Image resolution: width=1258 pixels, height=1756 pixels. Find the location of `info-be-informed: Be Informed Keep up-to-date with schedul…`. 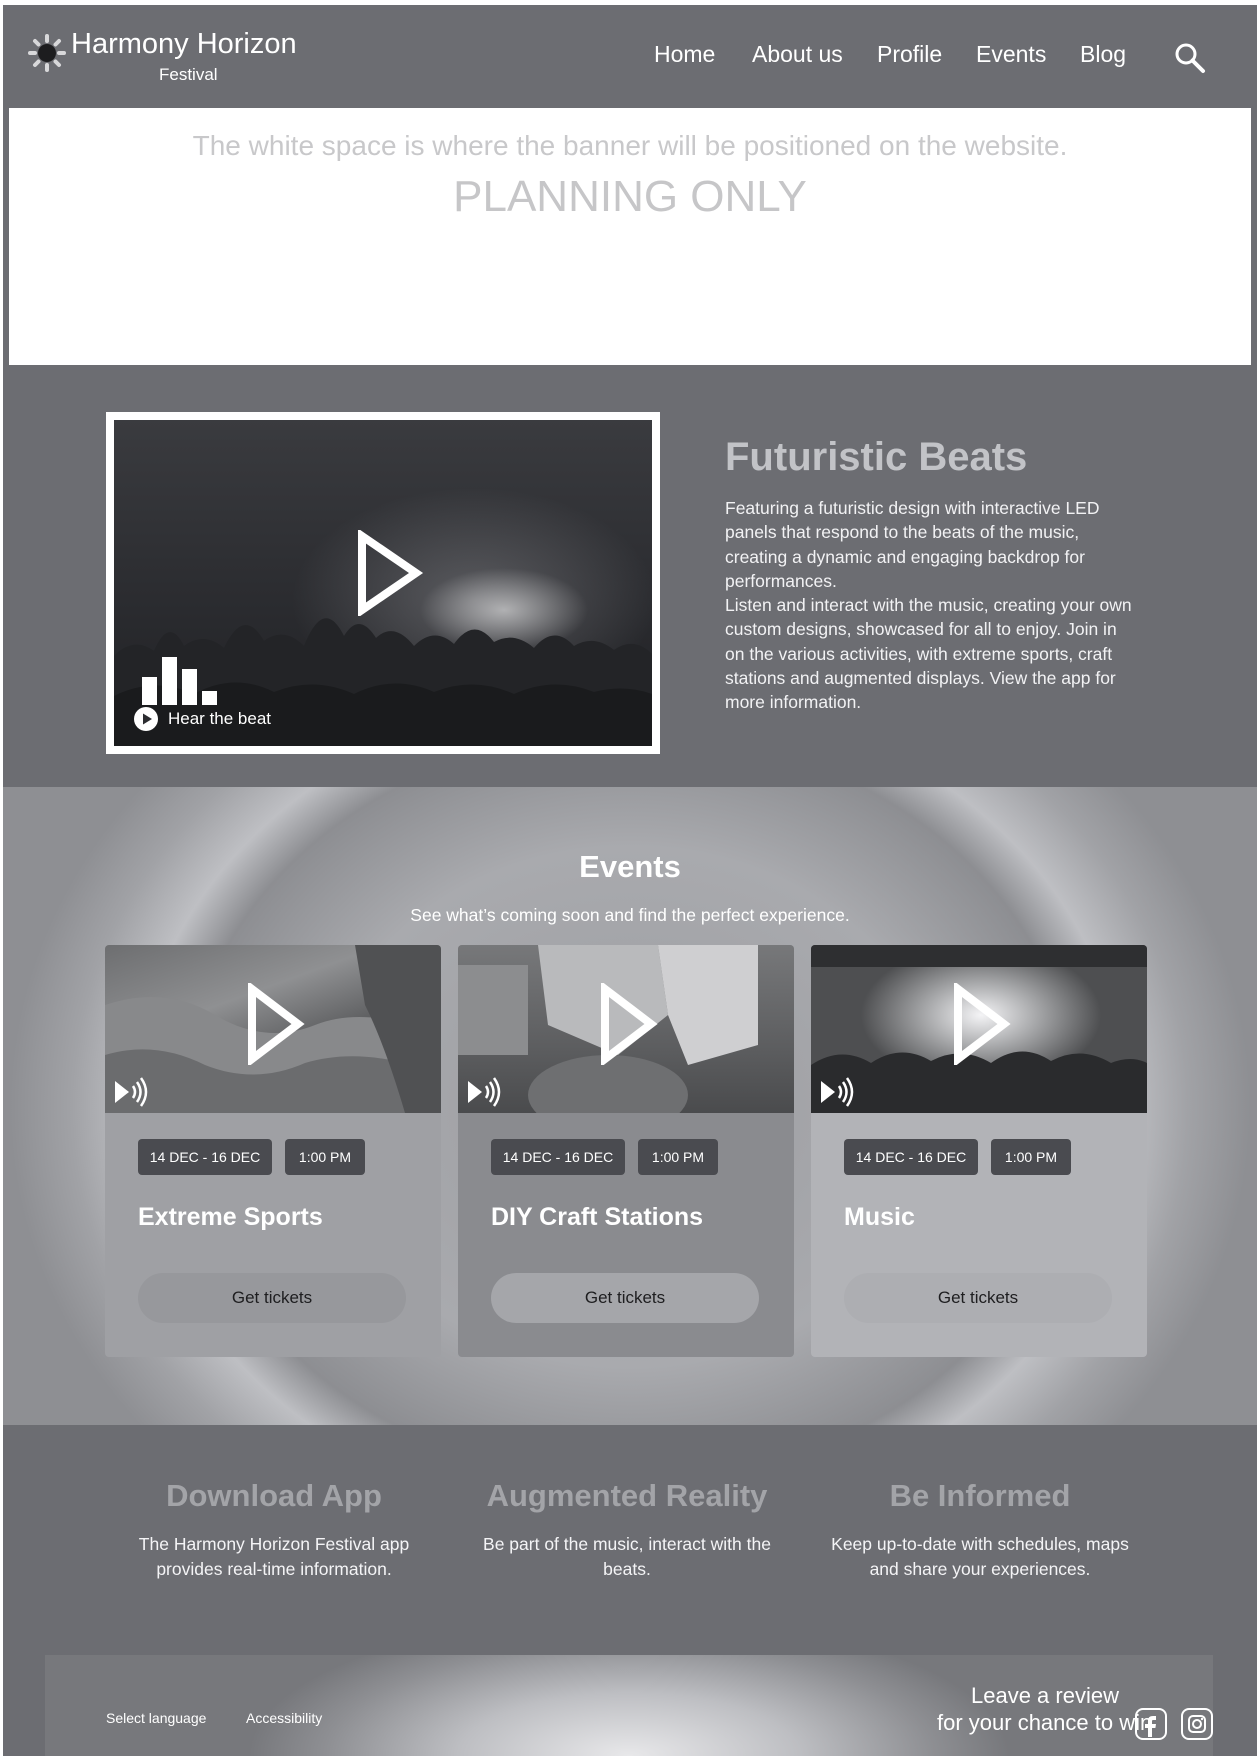

info-be-informed: Be Informed Keep up-to-date with schedul… is located at coordinates (980, 1529).